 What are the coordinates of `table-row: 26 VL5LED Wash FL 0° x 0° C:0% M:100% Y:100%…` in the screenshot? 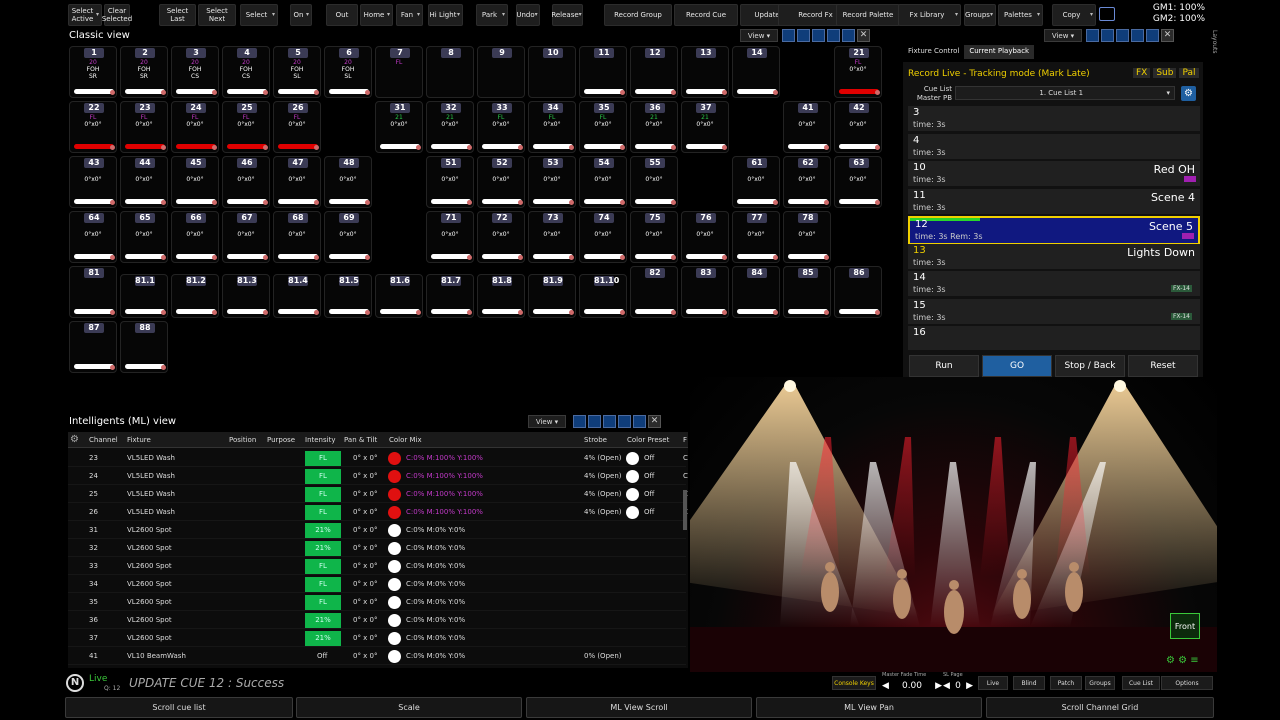 It's located at (378, 512).